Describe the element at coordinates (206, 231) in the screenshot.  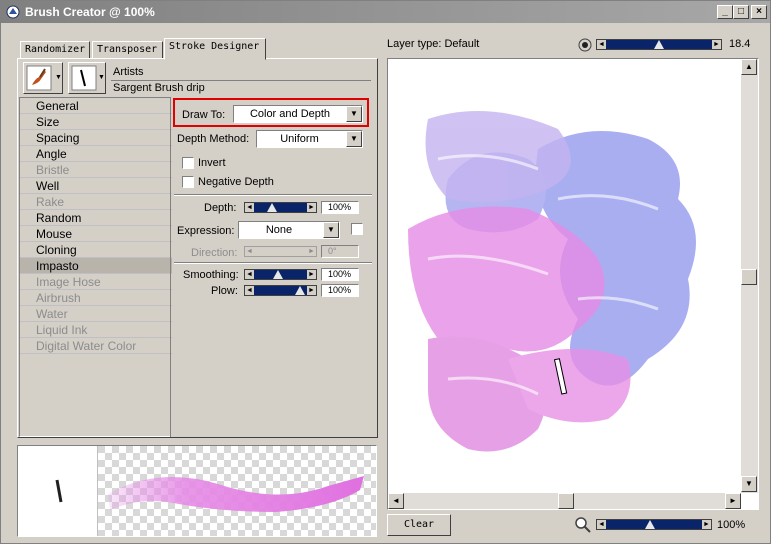
I see `expression-label: Expression:` at that location.